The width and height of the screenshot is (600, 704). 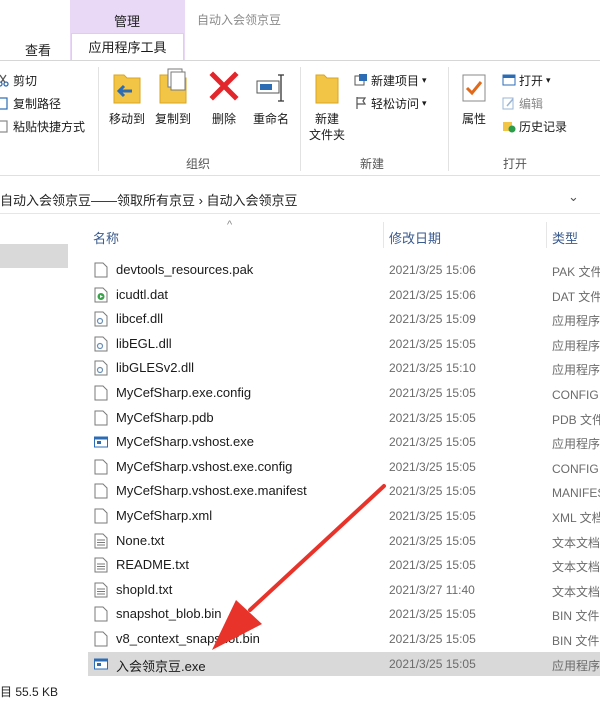 I want to click on file-name: v8_context_snapshot.bin, so click(x=188, y=638).